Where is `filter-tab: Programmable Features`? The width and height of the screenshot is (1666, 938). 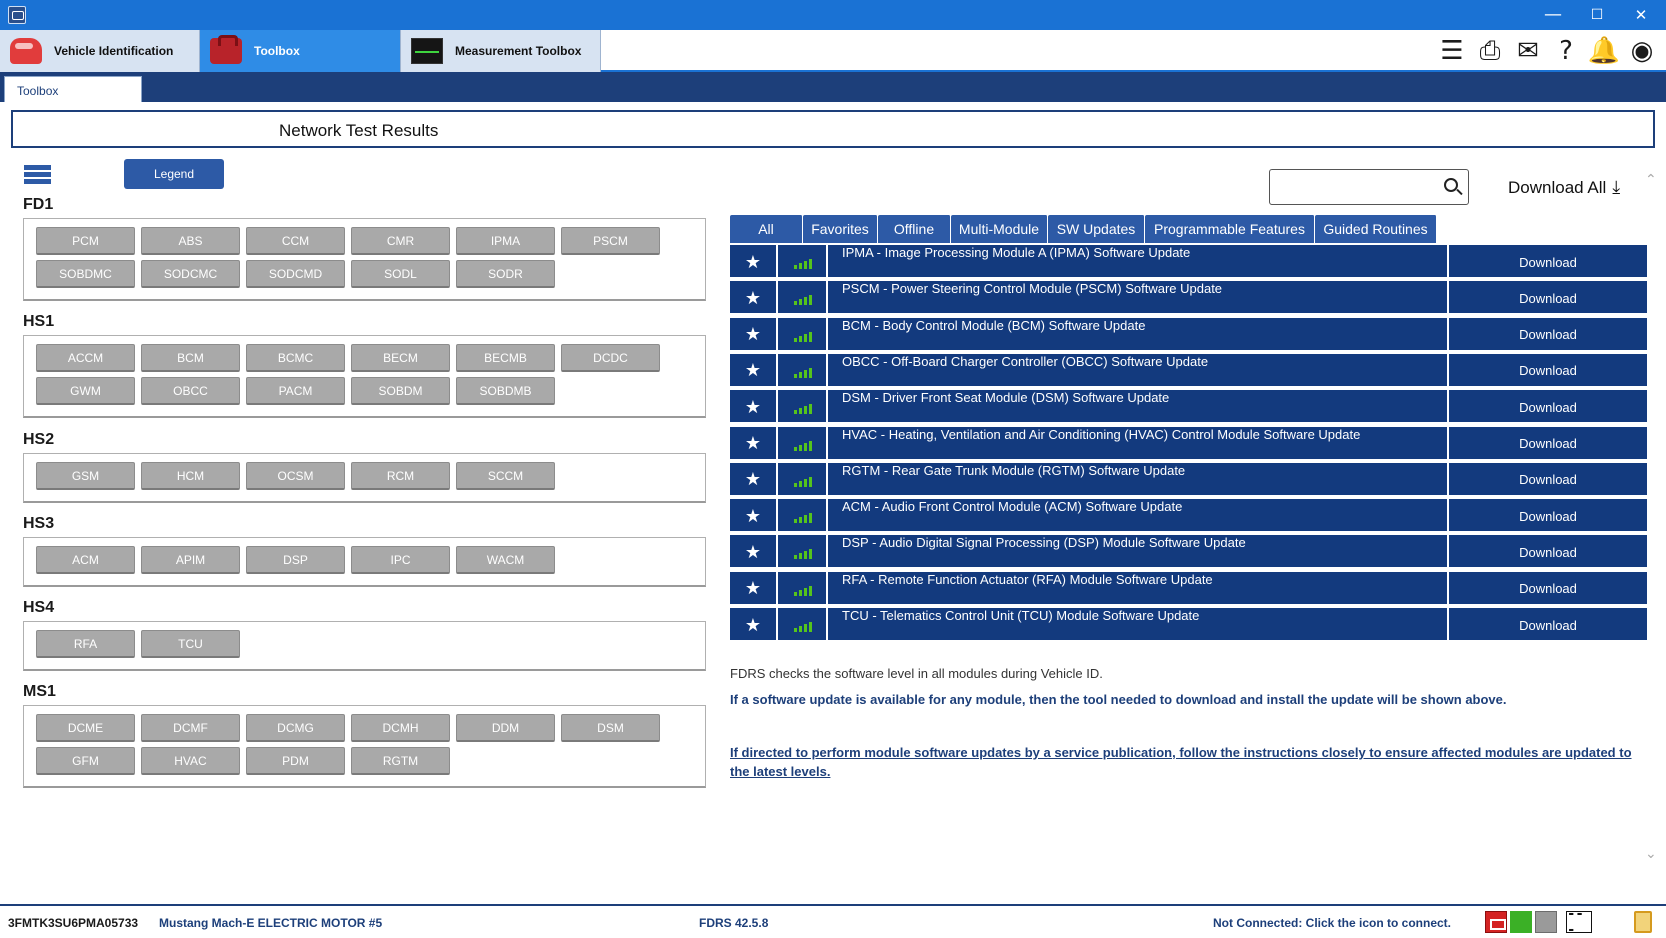 filter-tab: Programmable Features is located at coordinates (1230, 229).